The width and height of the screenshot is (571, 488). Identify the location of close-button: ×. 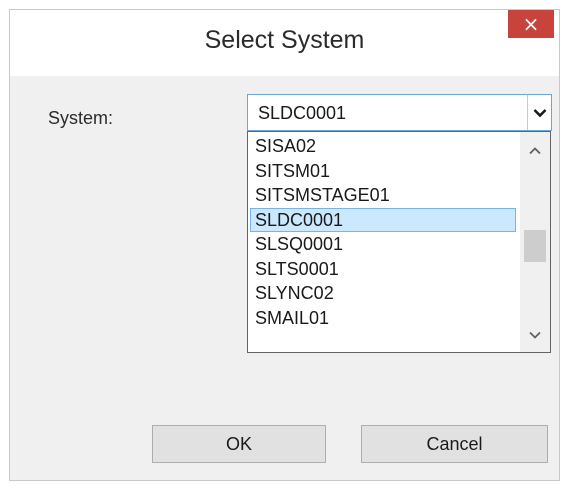
(531, 24).